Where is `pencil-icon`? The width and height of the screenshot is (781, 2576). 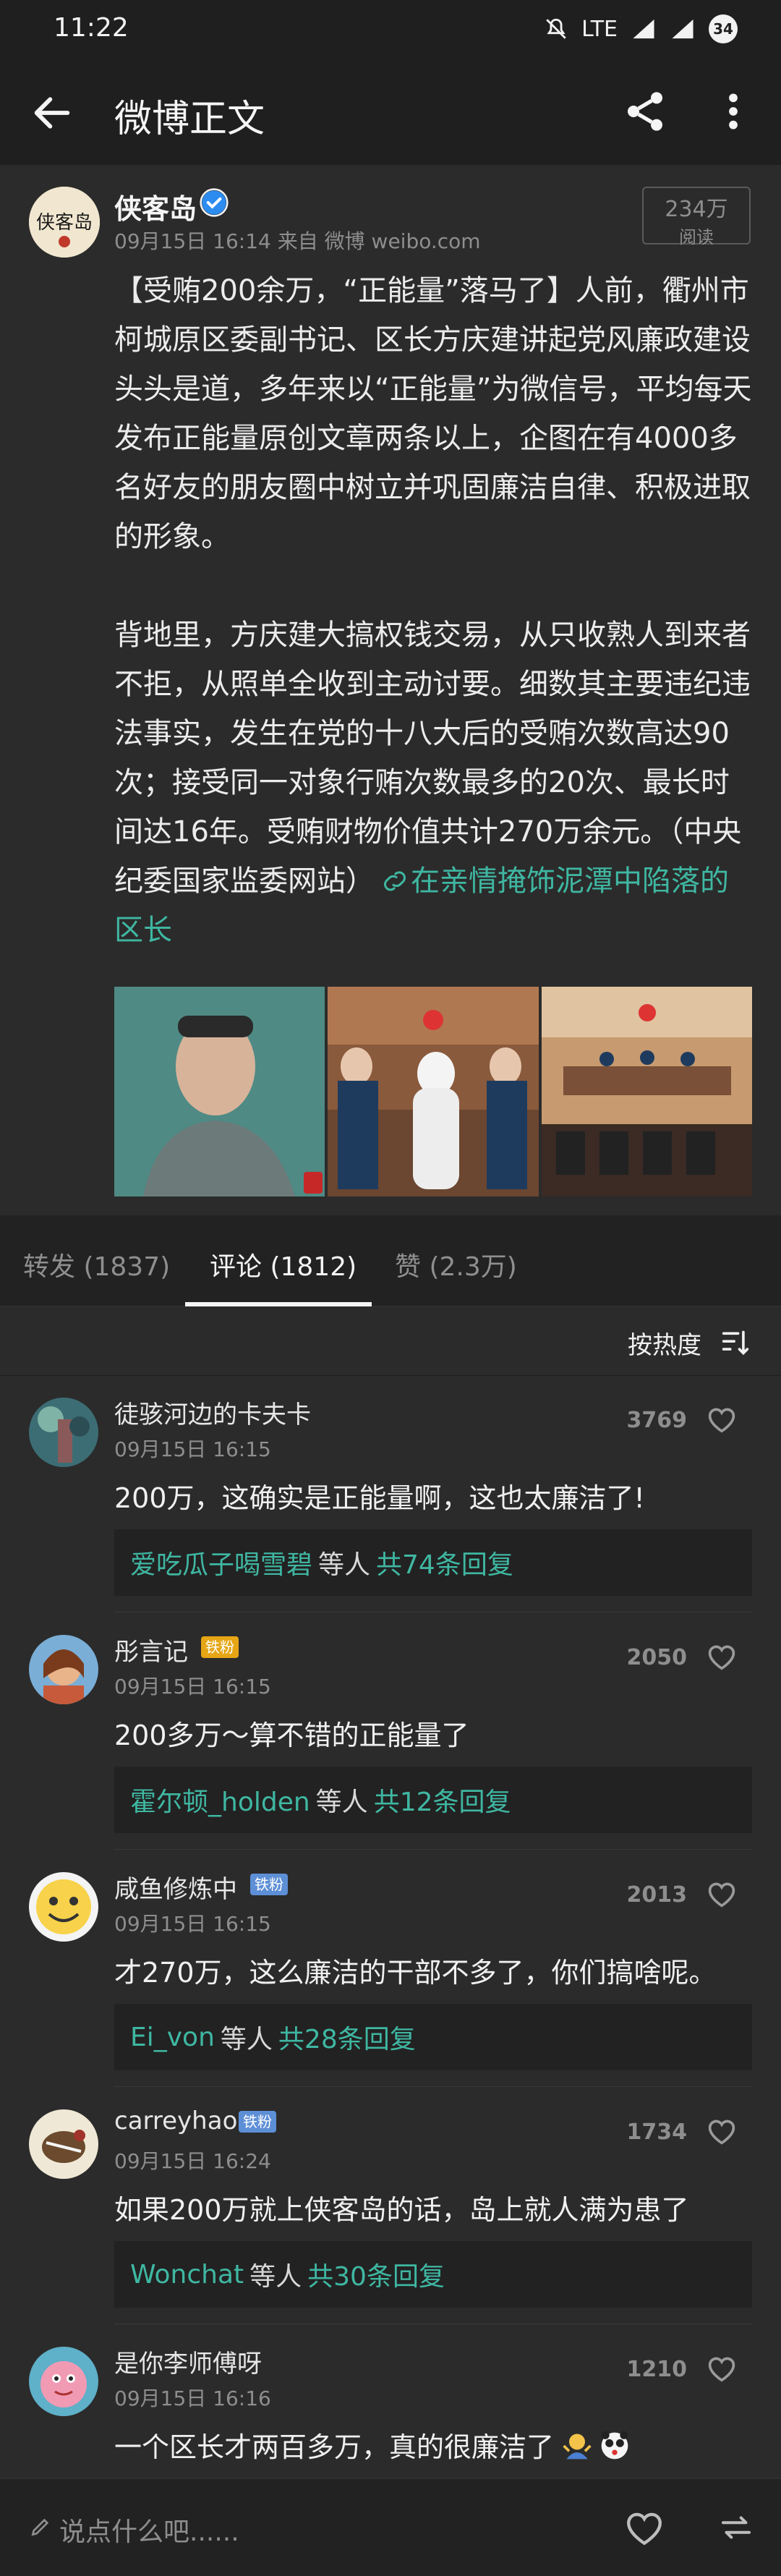
pencil-icon is located at coordinates (40, 2530).